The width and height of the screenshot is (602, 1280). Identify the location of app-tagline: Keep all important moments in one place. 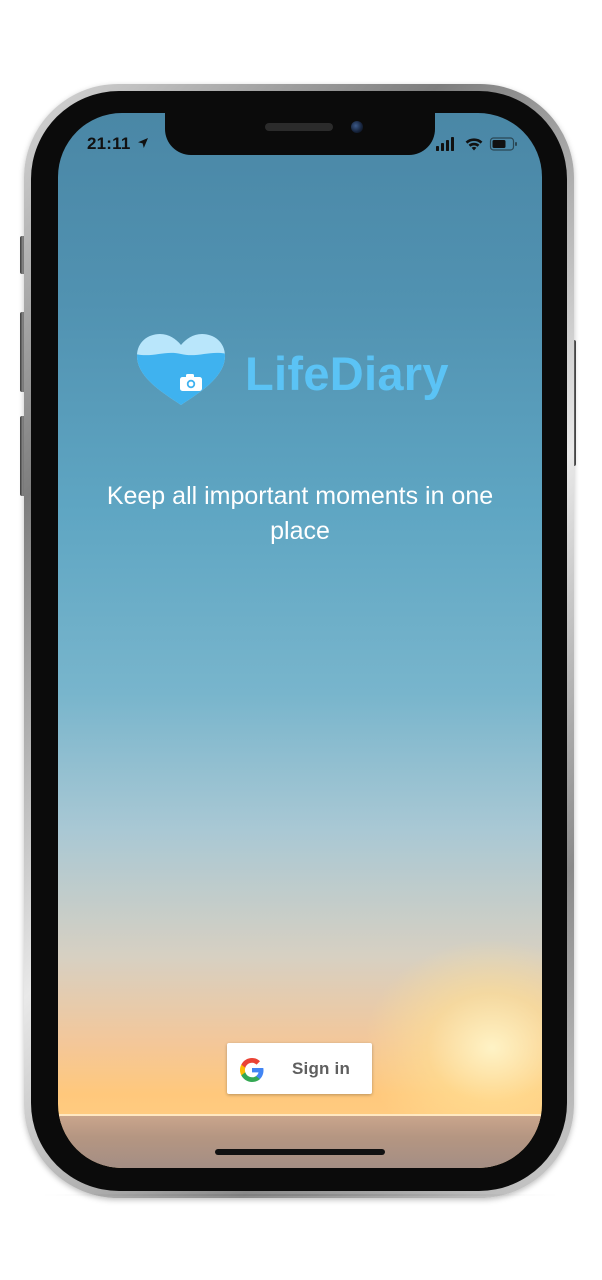
(300, 513).